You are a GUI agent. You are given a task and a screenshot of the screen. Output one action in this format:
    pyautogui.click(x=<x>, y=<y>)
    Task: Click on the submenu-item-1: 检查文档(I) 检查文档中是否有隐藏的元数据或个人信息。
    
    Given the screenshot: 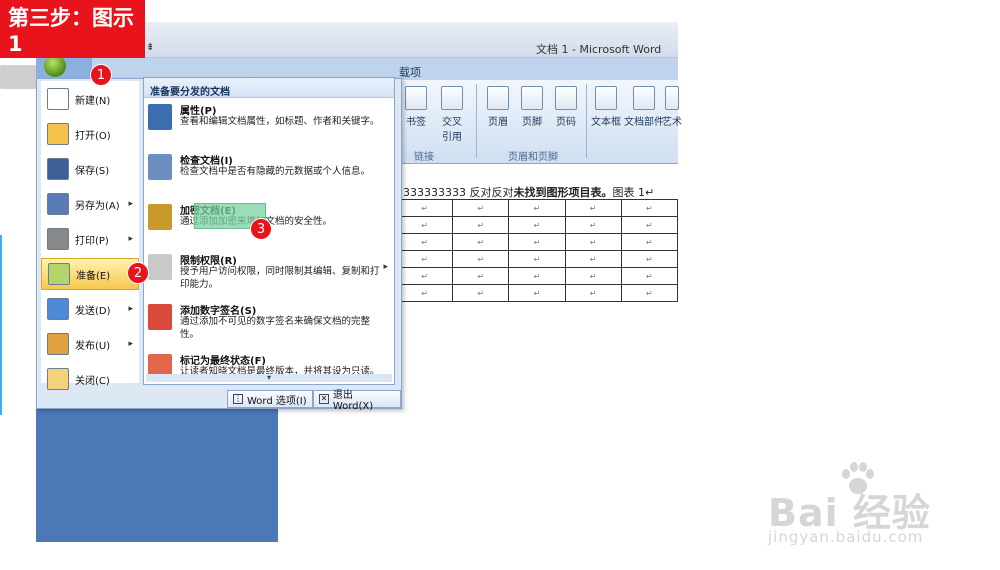 What is the action you would take?
    pyautogui.click(x=270, y=176)
    